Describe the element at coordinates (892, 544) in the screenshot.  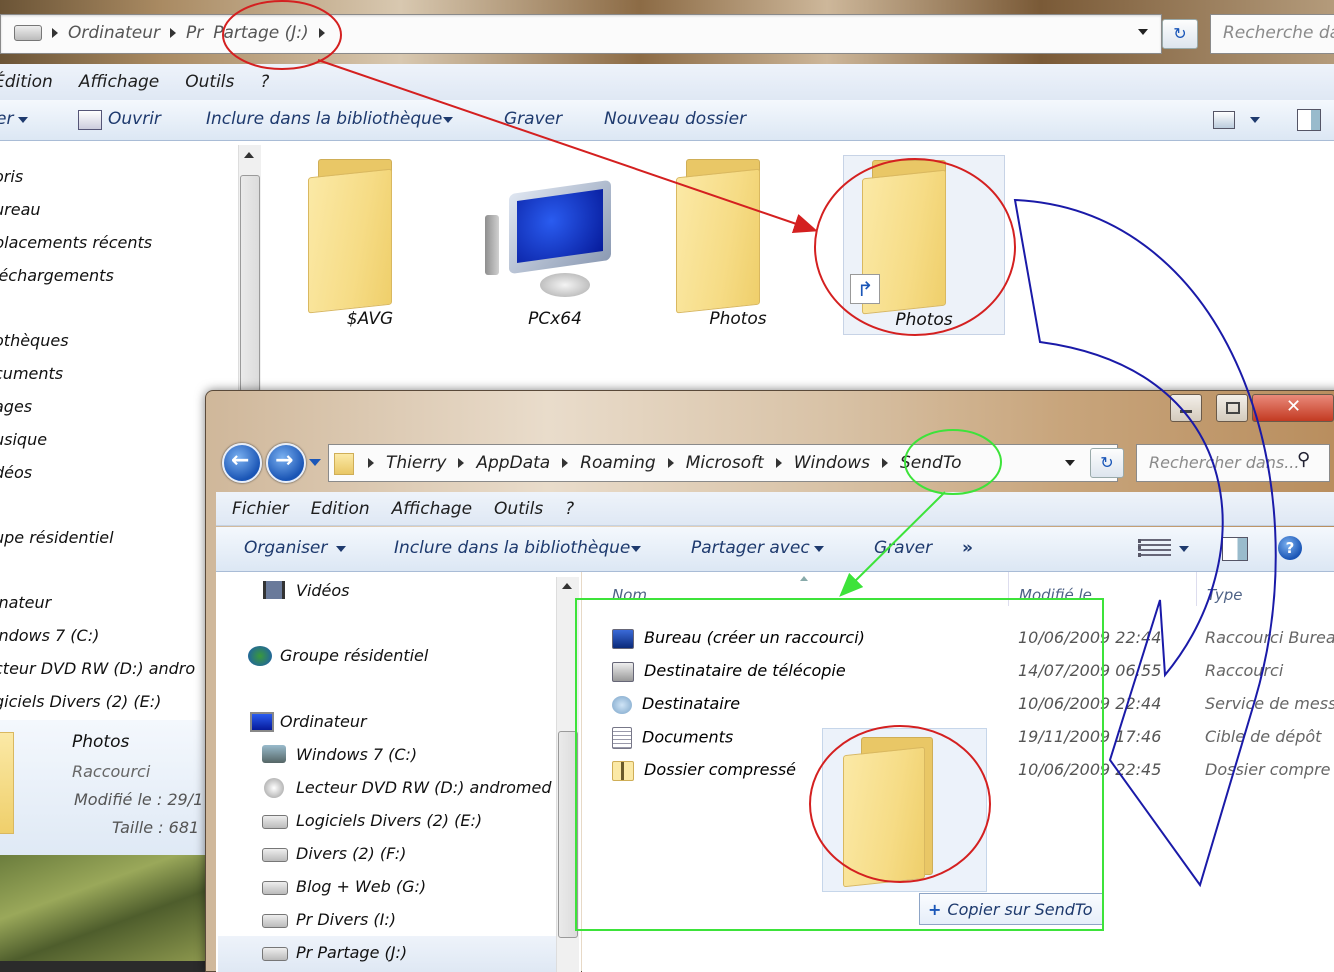
I see `green-arrow` at that location.